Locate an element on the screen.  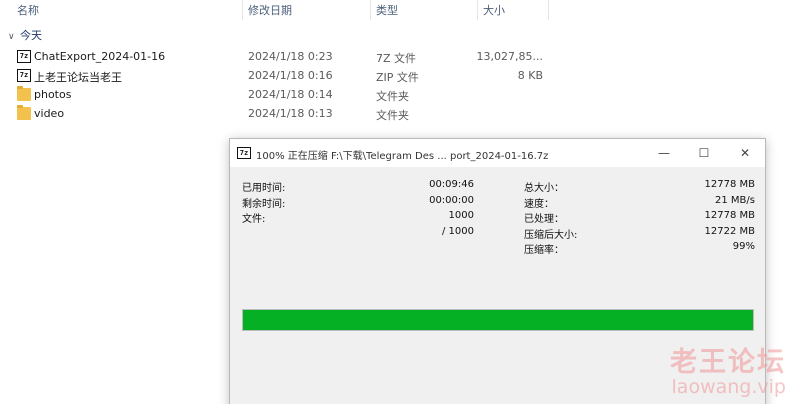
file-type: 7Z 文件 is located at coordinates (396, 58).